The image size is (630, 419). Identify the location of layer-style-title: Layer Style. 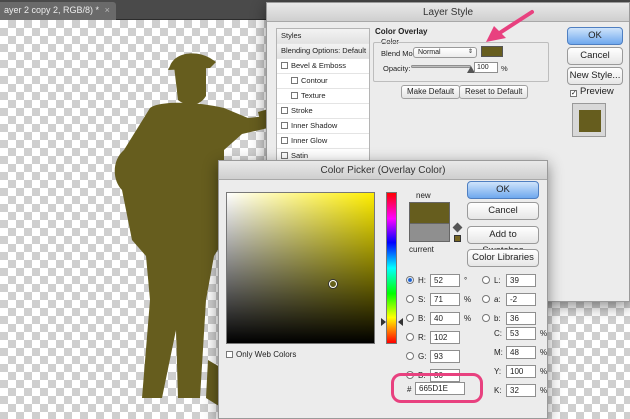
(448, 12).